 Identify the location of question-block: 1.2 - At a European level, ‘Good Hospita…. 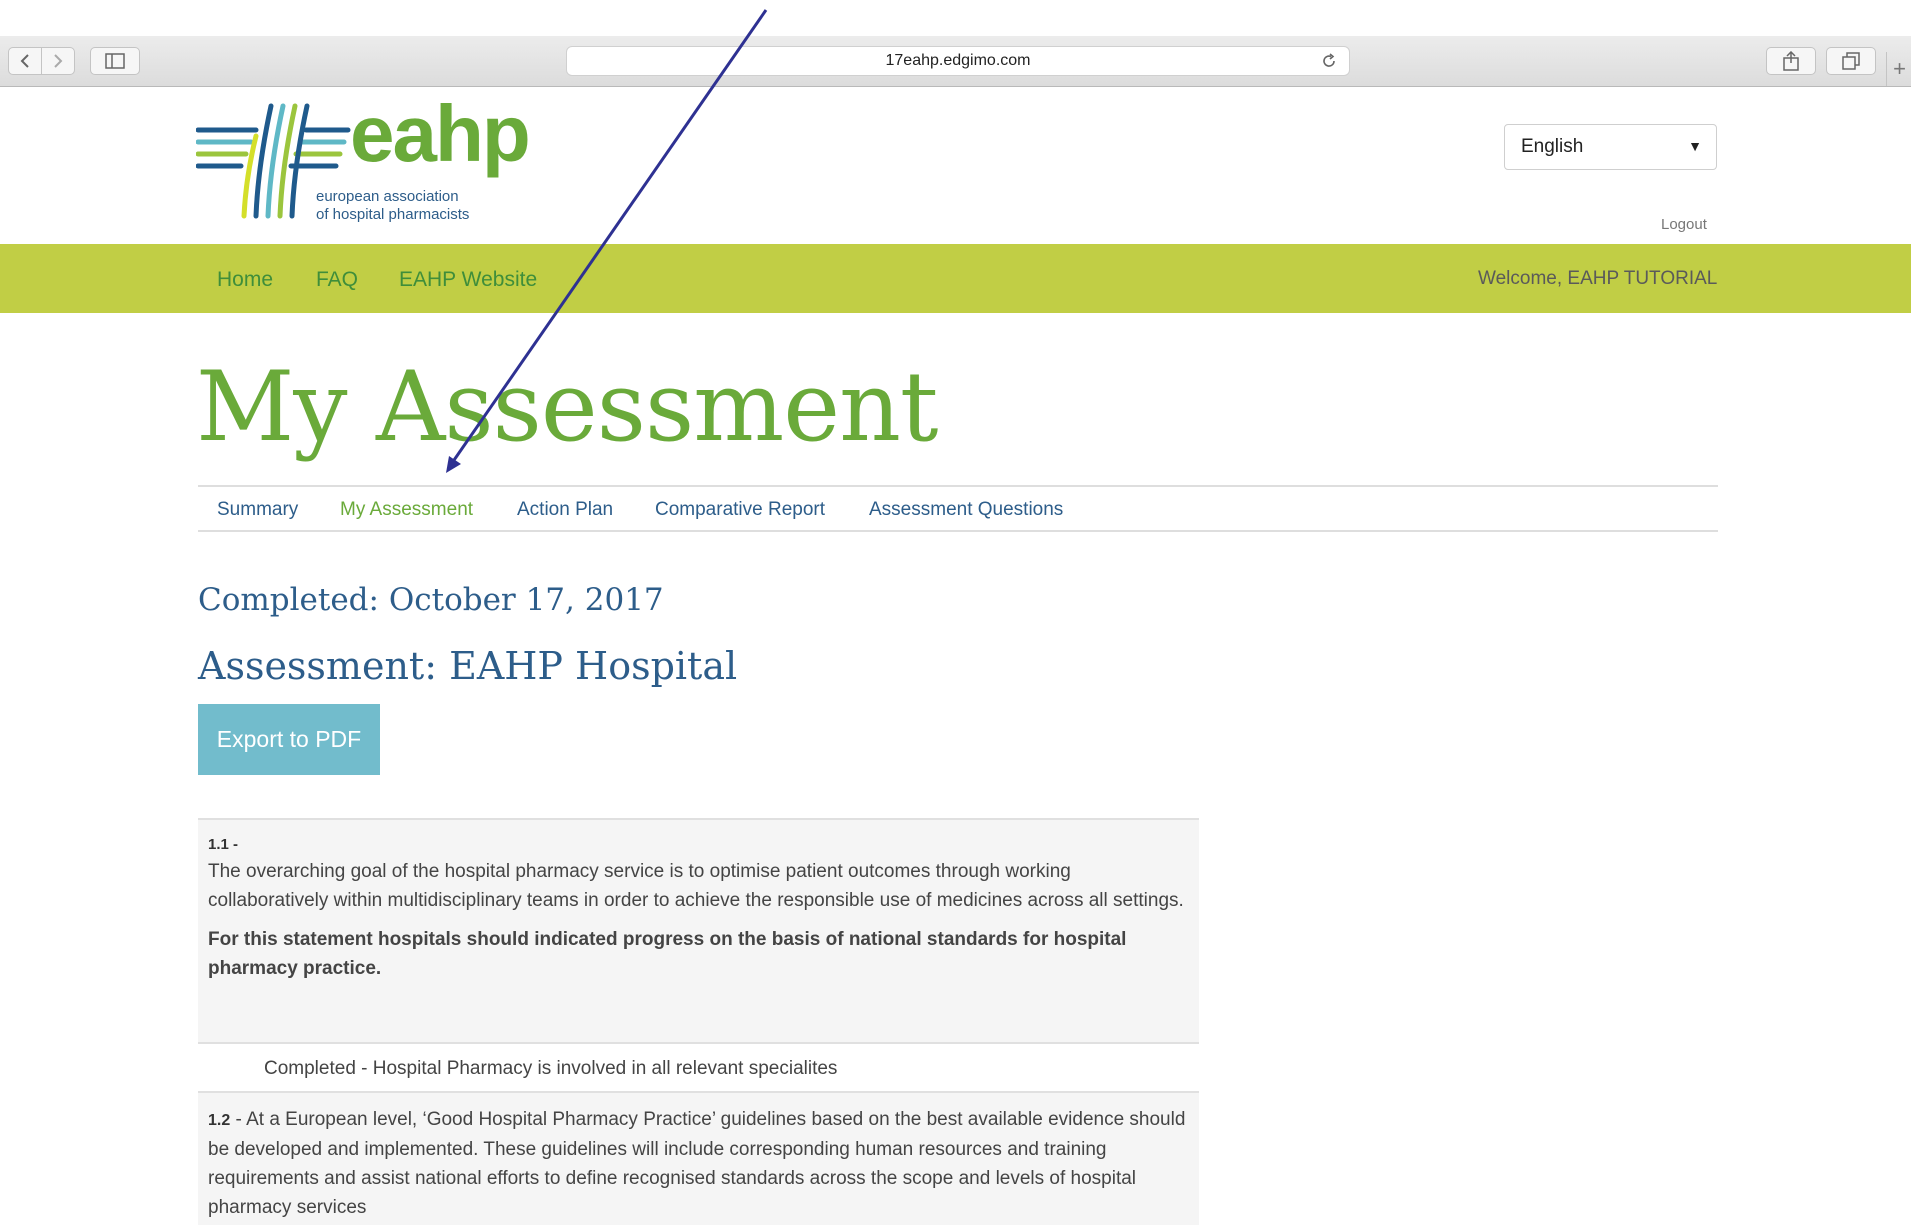
(698, 1159).